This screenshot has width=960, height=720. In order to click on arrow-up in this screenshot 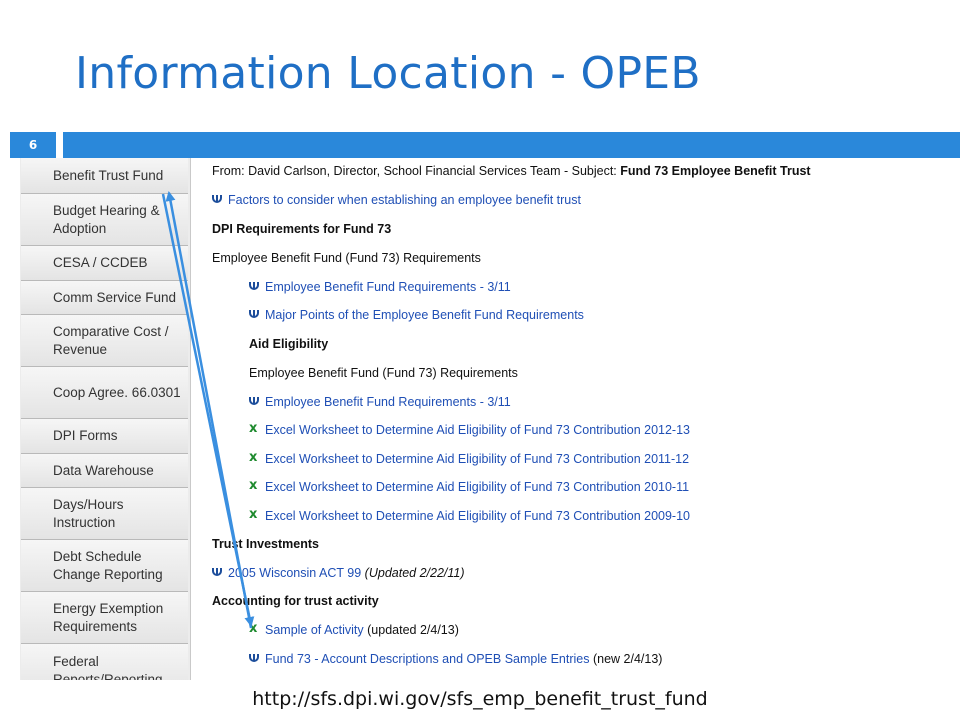, I will do `click(209, 410)`.